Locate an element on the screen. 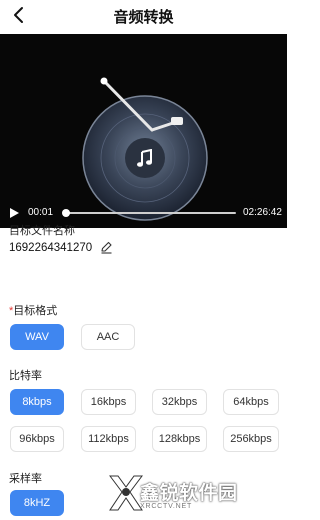 The height and width of the screenshot is (520, 320). progress-bar is located at coordinates (148, 213).